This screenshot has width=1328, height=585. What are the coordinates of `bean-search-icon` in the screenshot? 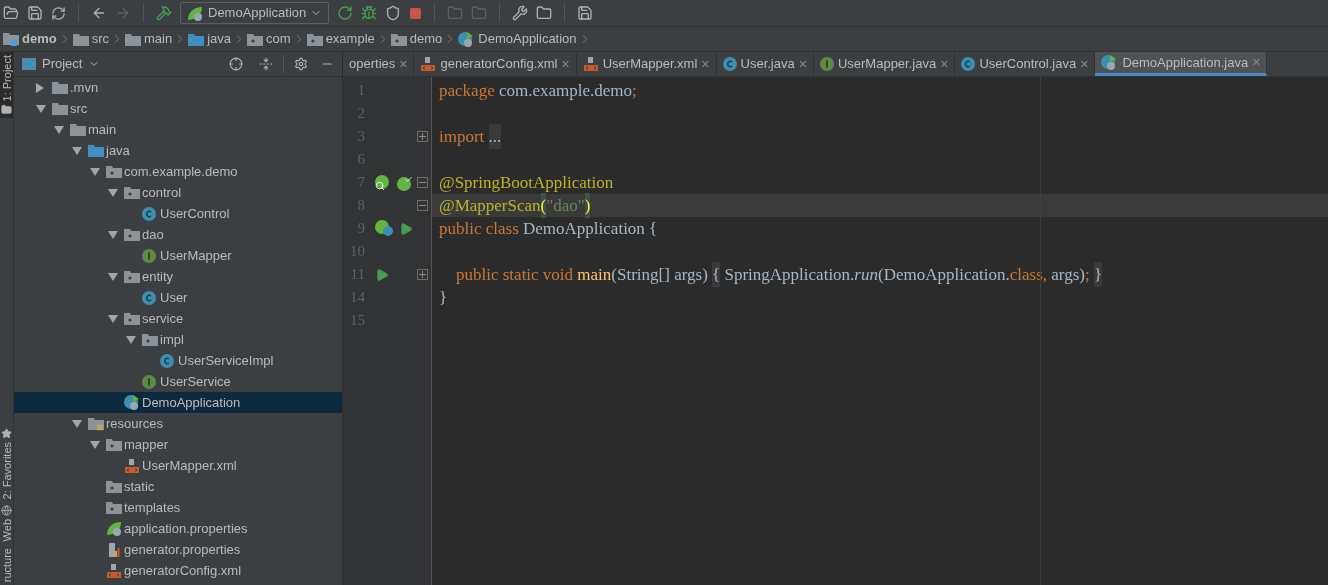 It's located at (383, 182).